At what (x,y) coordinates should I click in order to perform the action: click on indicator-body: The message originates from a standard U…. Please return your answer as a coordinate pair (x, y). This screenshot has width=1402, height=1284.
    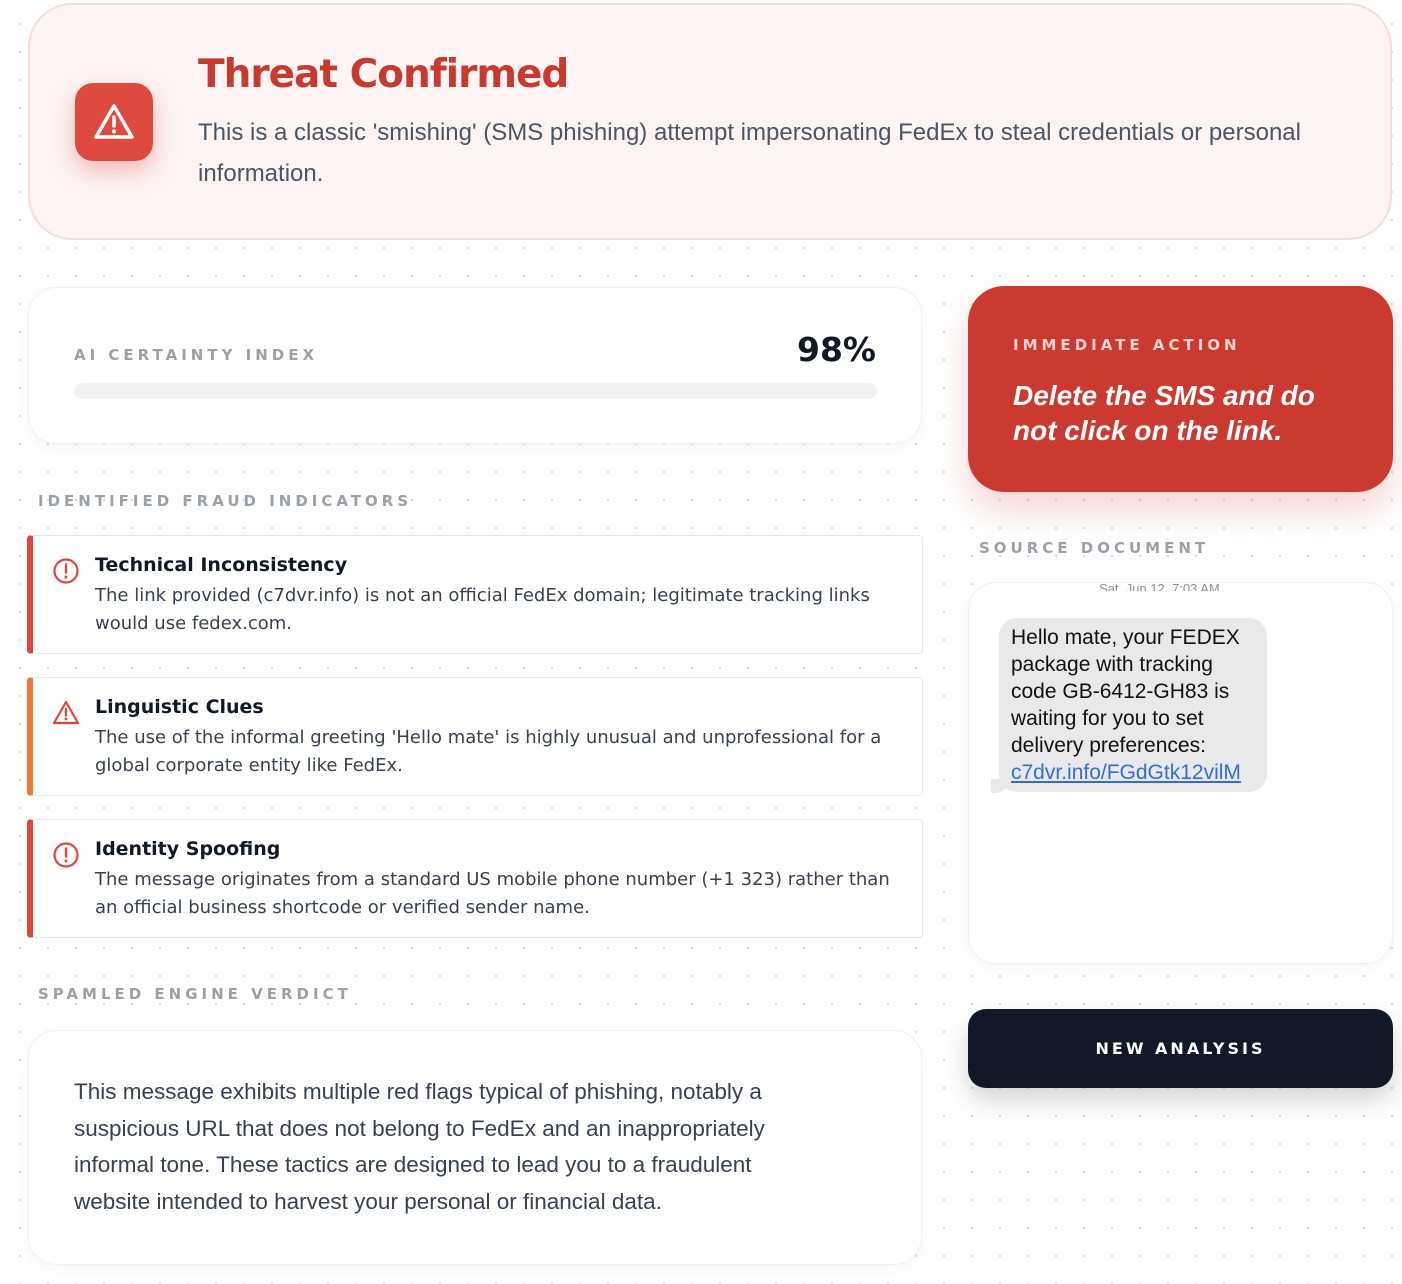
    Looking at the image, I should click on (492, 893).